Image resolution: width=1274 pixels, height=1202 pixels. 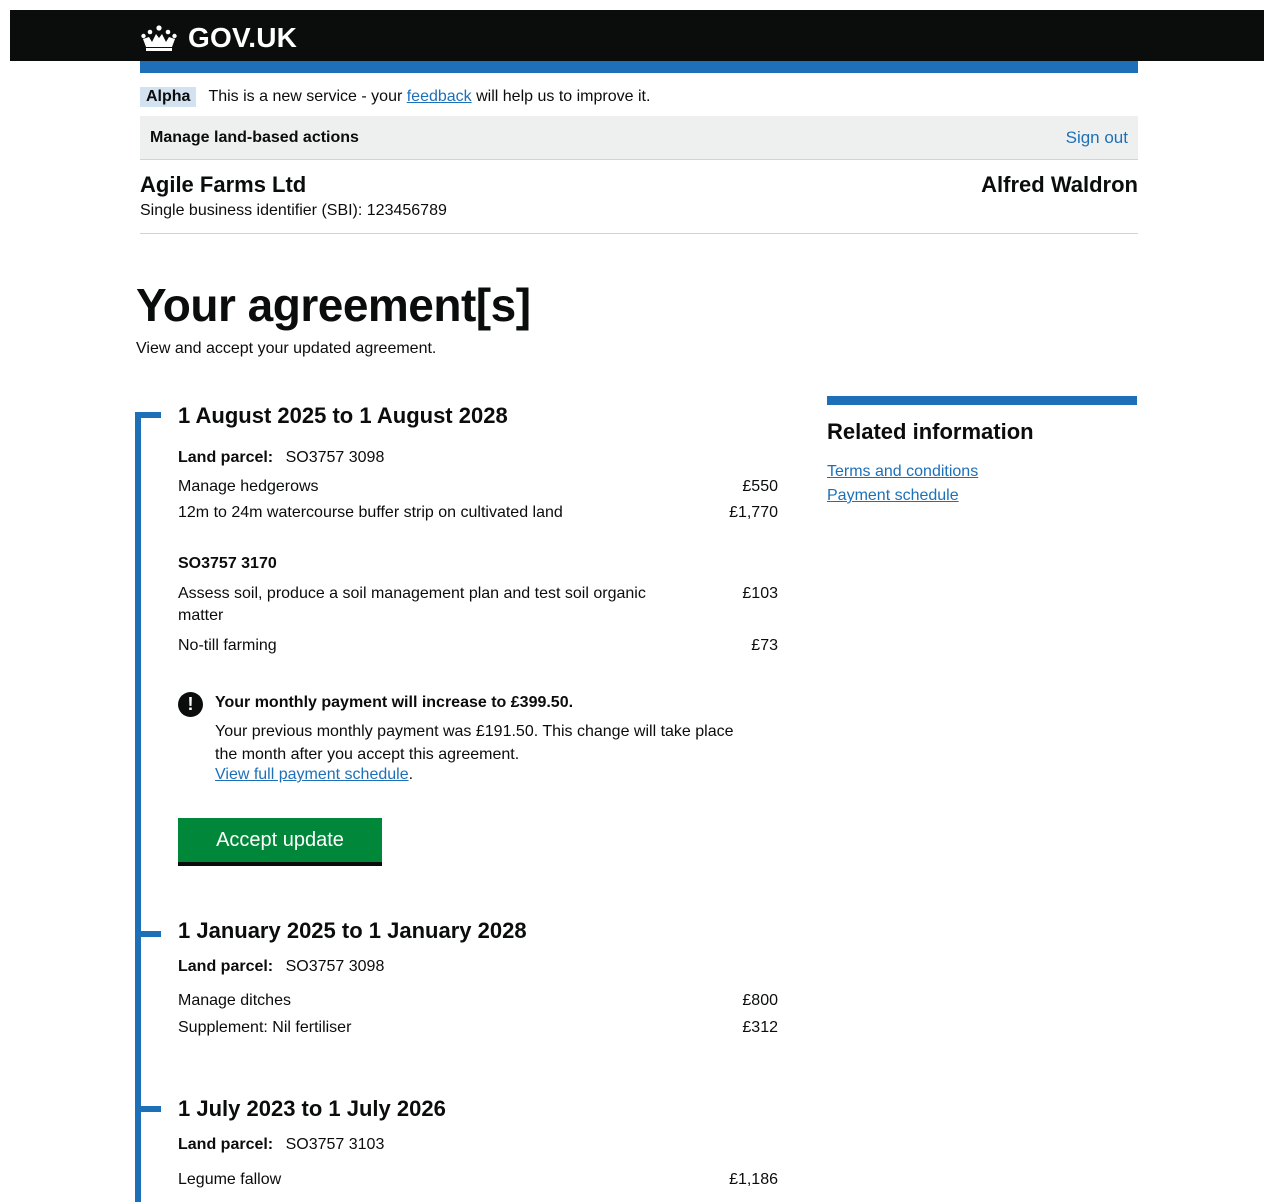 I want to click on action-amount: £73, so click(x=764, y=645).